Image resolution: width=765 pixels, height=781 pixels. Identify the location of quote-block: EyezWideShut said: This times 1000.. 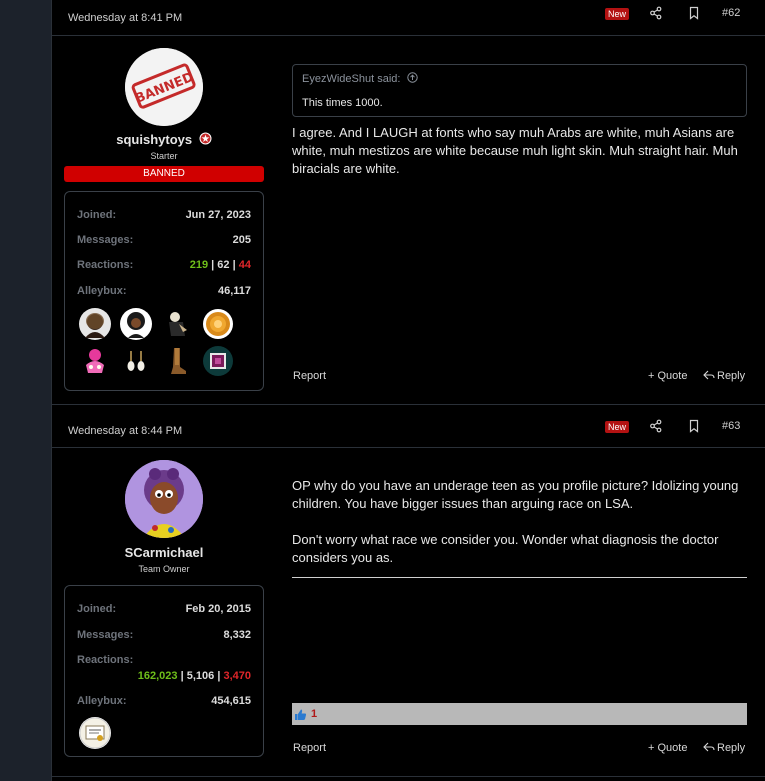
(519, 90).